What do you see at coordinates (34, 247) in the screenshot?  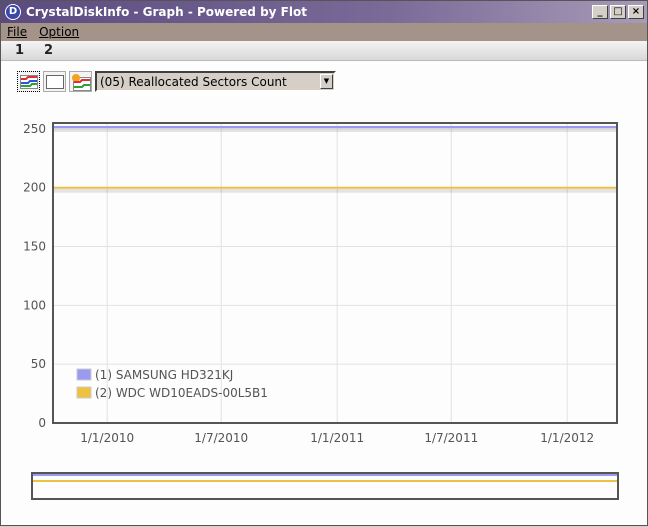 I see `y-tick-label: 150` at bounding box center [34, 247].